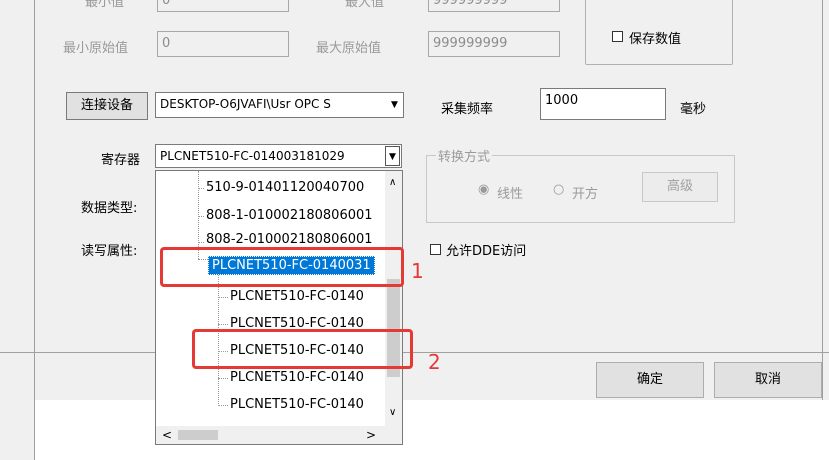 The width and height of the screenshot is (829, 460). What do you see at coordinates (96, 48) in the screenshot?
I see `min-raw-label: 最小原始值` at bounding box center [96, 48].